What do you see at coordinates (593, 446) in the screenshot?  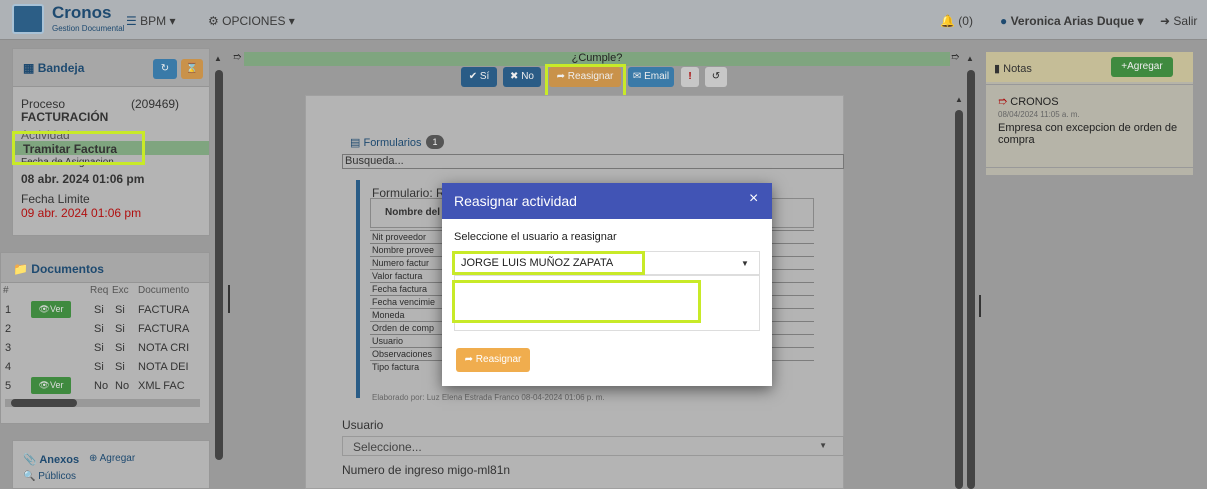 I see `usuario-select: Seleccione... ▼` at bounding box center [593, 446].